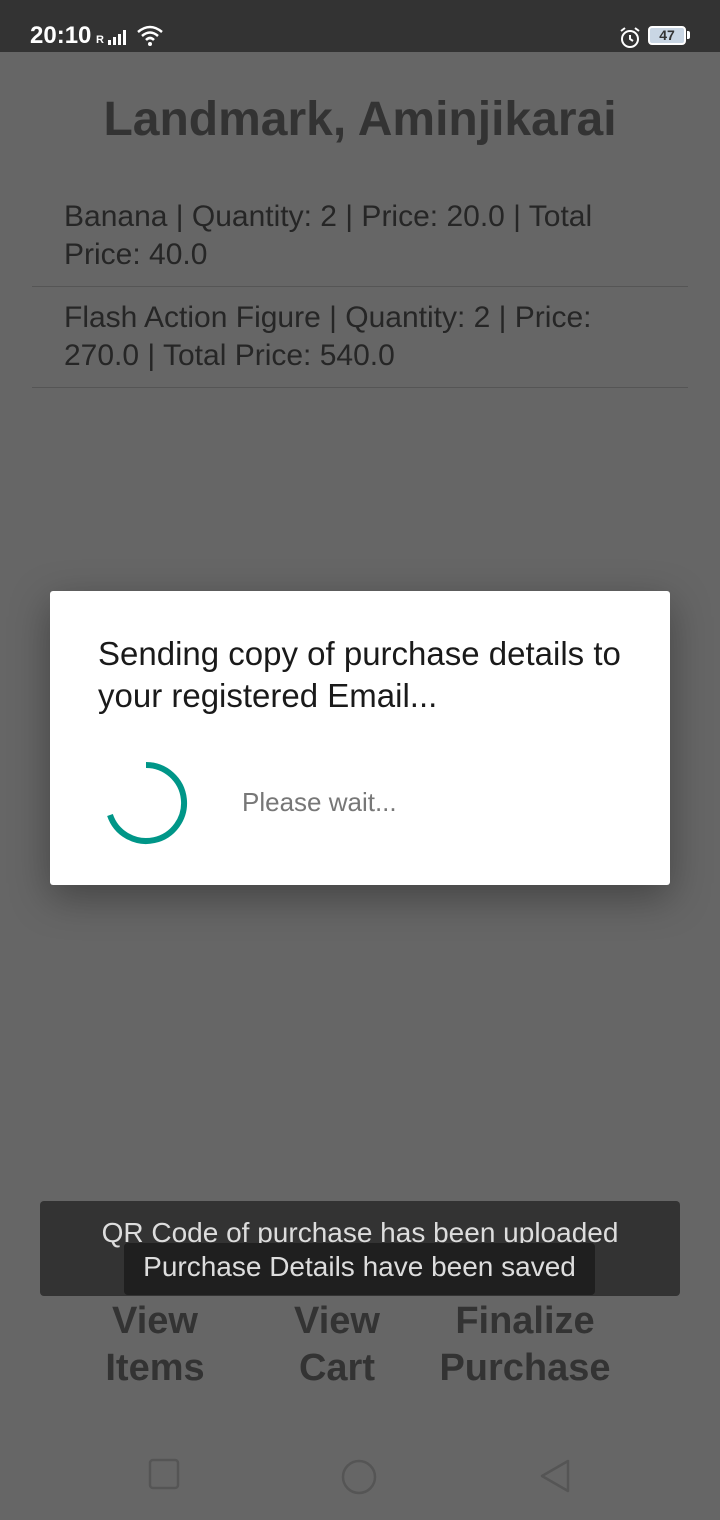 The width and height of the screenshot is (720, 1520). I want to click on toast-details-saved: Purchase Details have been saved, so click(359, 1269).